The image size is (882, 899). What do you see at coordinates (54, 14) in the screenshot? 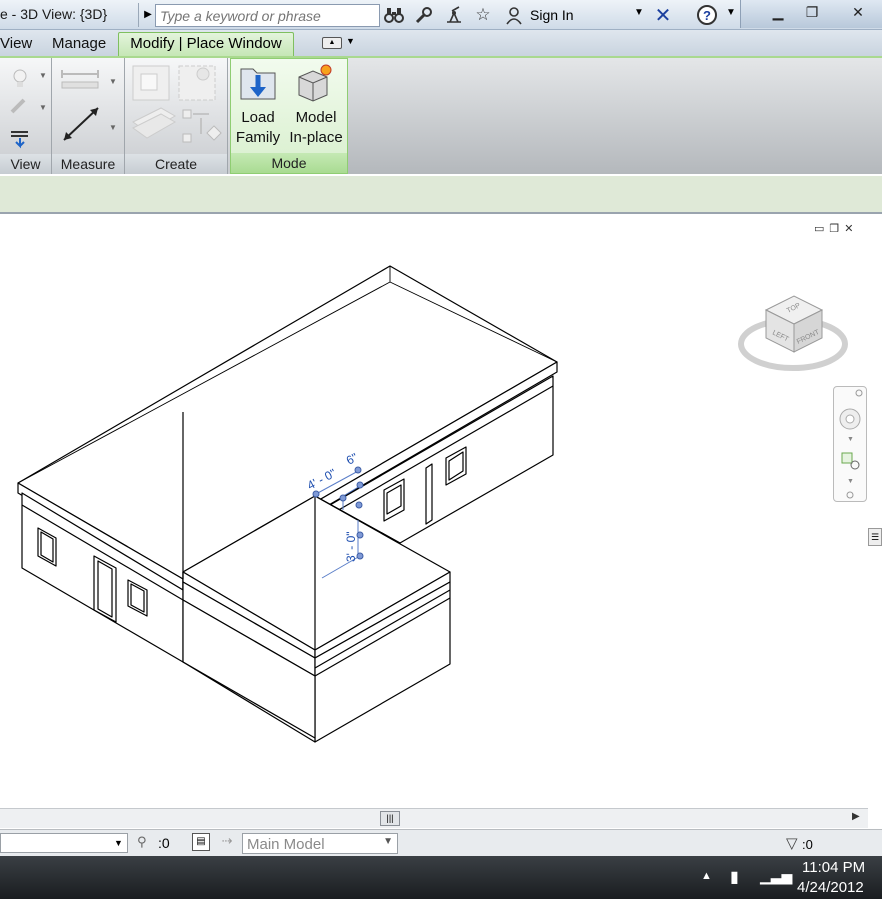
I see `window-title: e - 3D View: {3D}` at bounding box center [54, 14].